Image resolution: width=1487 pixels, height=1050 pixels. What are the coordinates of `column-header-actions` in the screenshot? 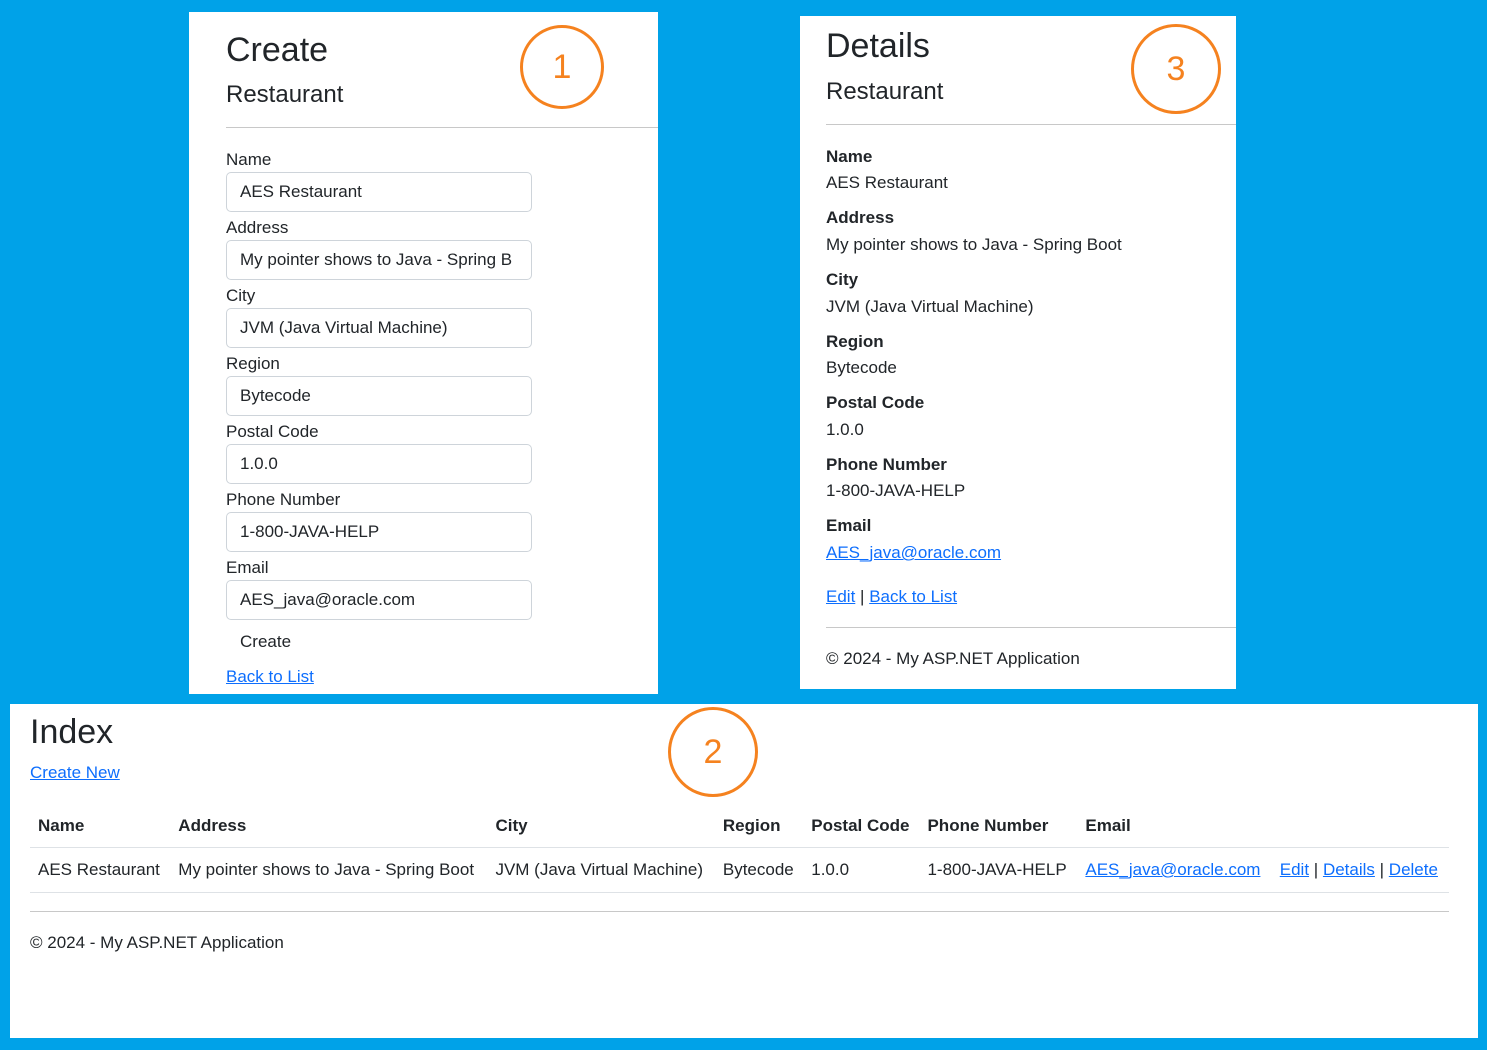 It's located at (1360, 826).